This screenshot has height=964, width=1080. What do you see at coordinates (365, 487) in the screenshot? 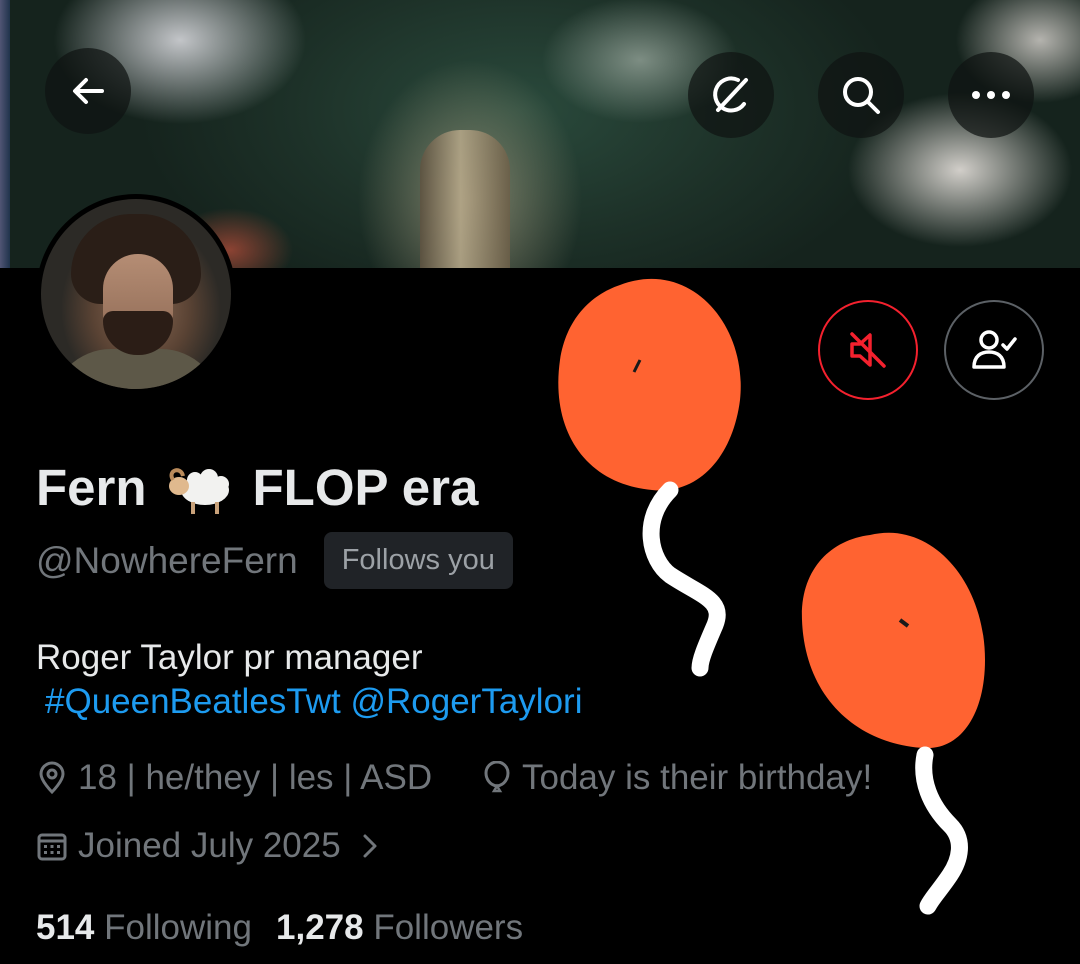
I see `display-name-suffix: FLOP era` at bounding box center [365, 487].